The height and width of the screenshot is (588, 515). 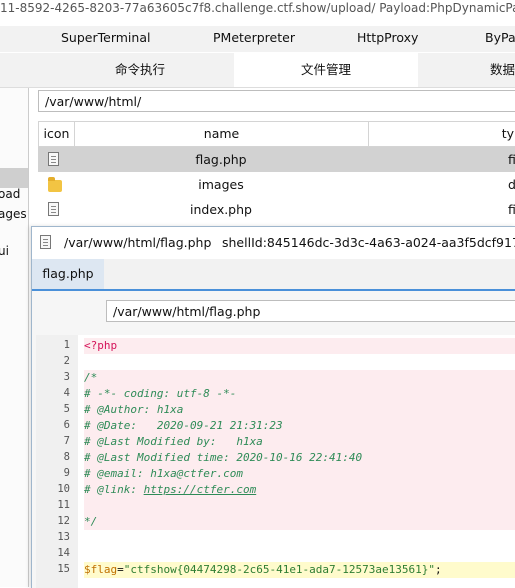 What do you see at coordinates (10, 194) in the screenshot?
I see `tree-item-upload: oad` at bounding box center [10, 194].